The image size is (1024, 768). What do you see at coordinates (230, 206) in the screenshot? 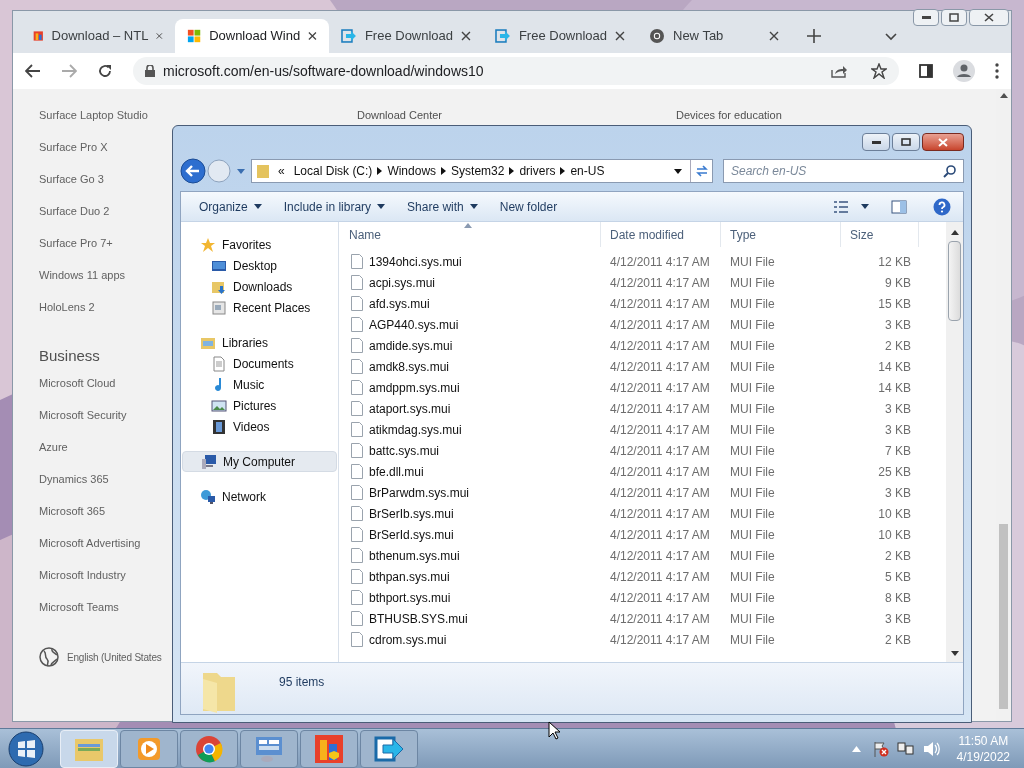
I see `toolbar-button: Organize` at bounding box center [230, 206].